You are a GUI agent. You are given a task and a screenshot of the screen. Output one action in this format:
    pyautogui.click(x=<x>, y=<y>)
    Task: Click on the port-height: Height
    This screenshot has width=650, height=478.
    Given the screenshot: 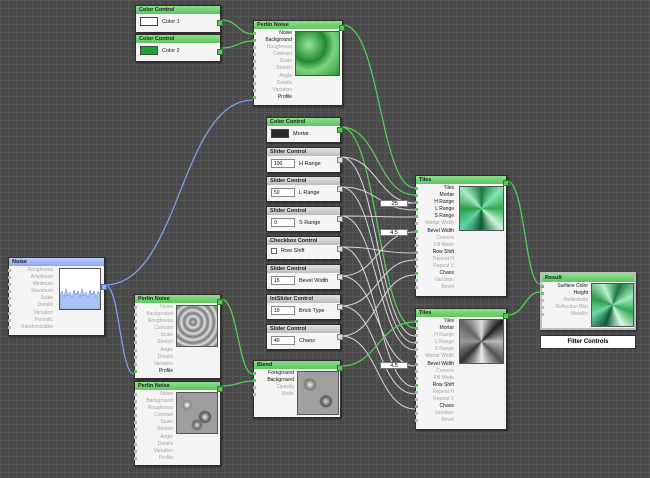 What is the action you would take?
    pyautogui.click(x=564, y=293)
    